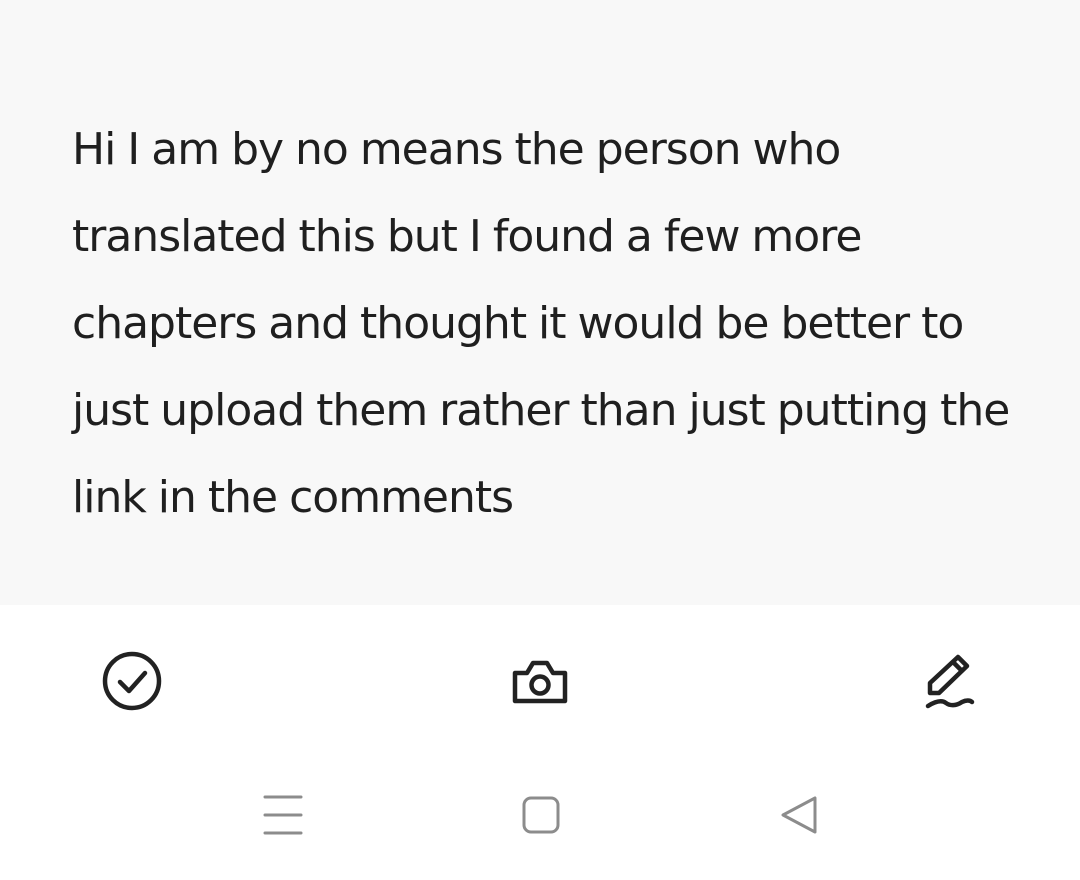 This screenshot has width=1080, height=880. I want to click on check-circle-icon, so click(132, 681).